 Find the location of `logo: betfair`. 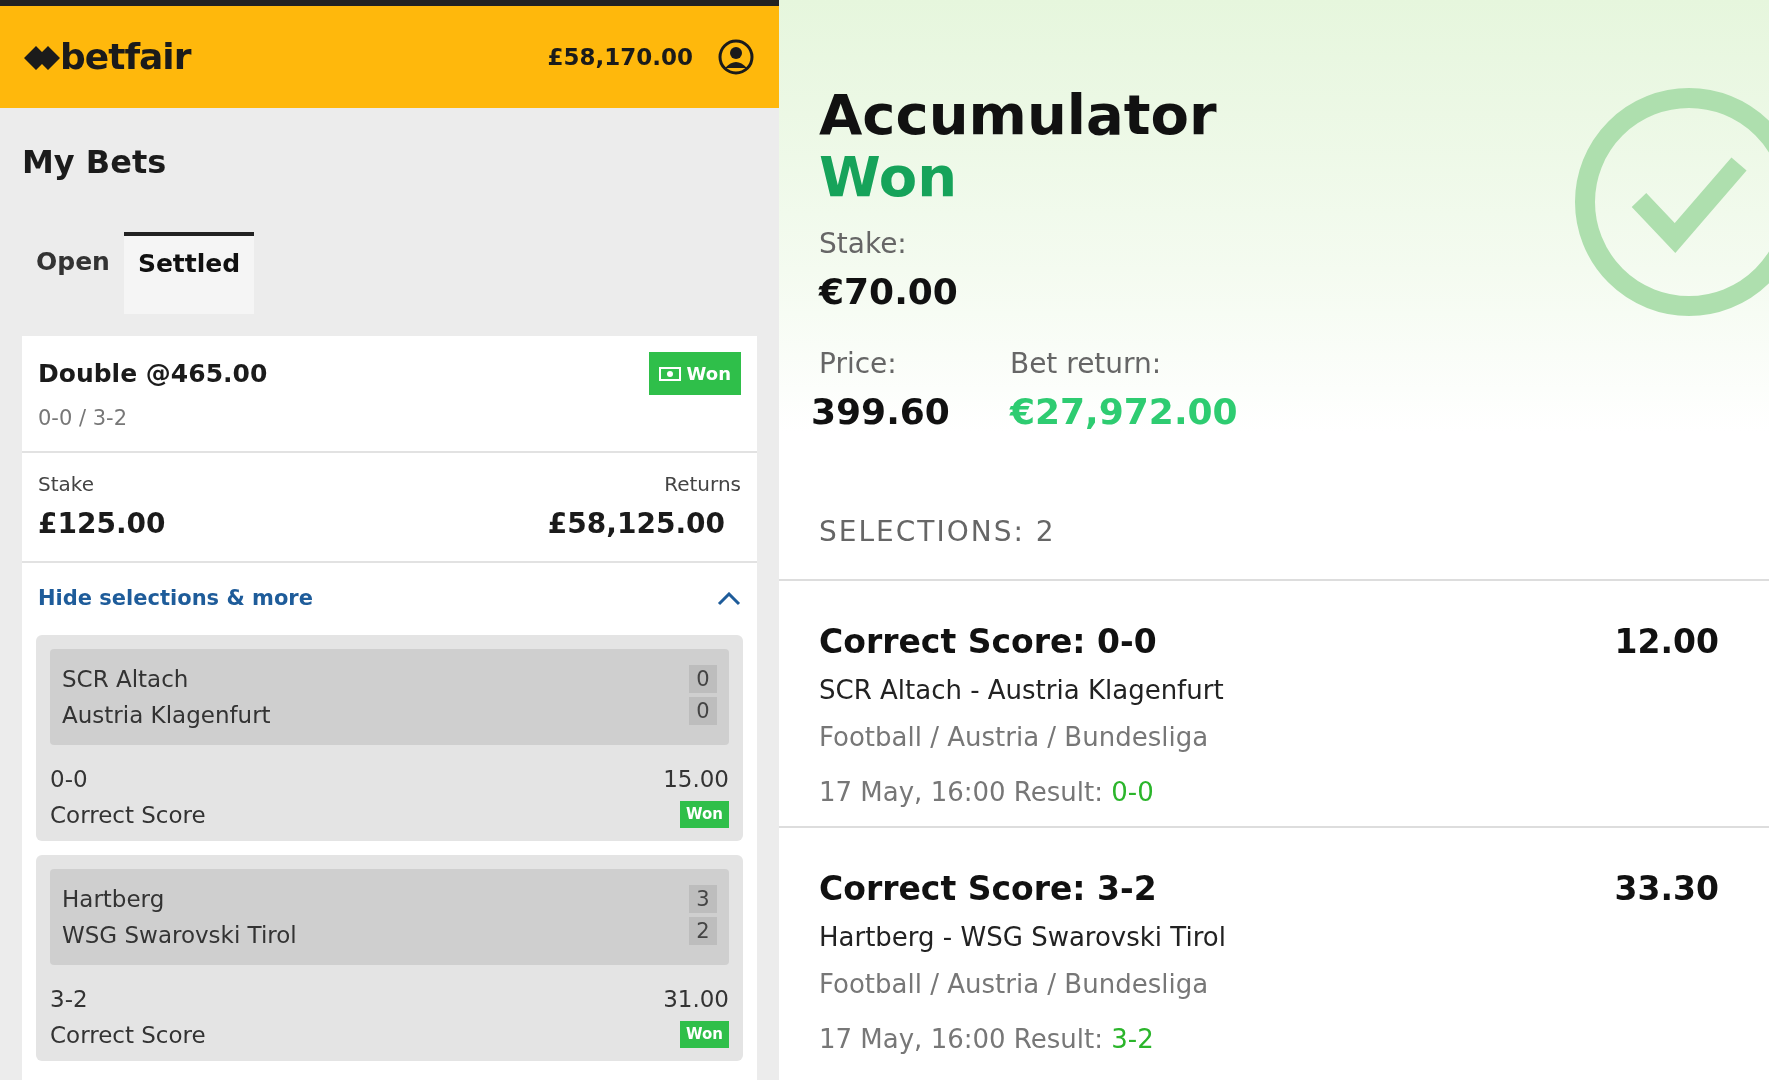

logo: betfair is located at coordinates (125, 57).